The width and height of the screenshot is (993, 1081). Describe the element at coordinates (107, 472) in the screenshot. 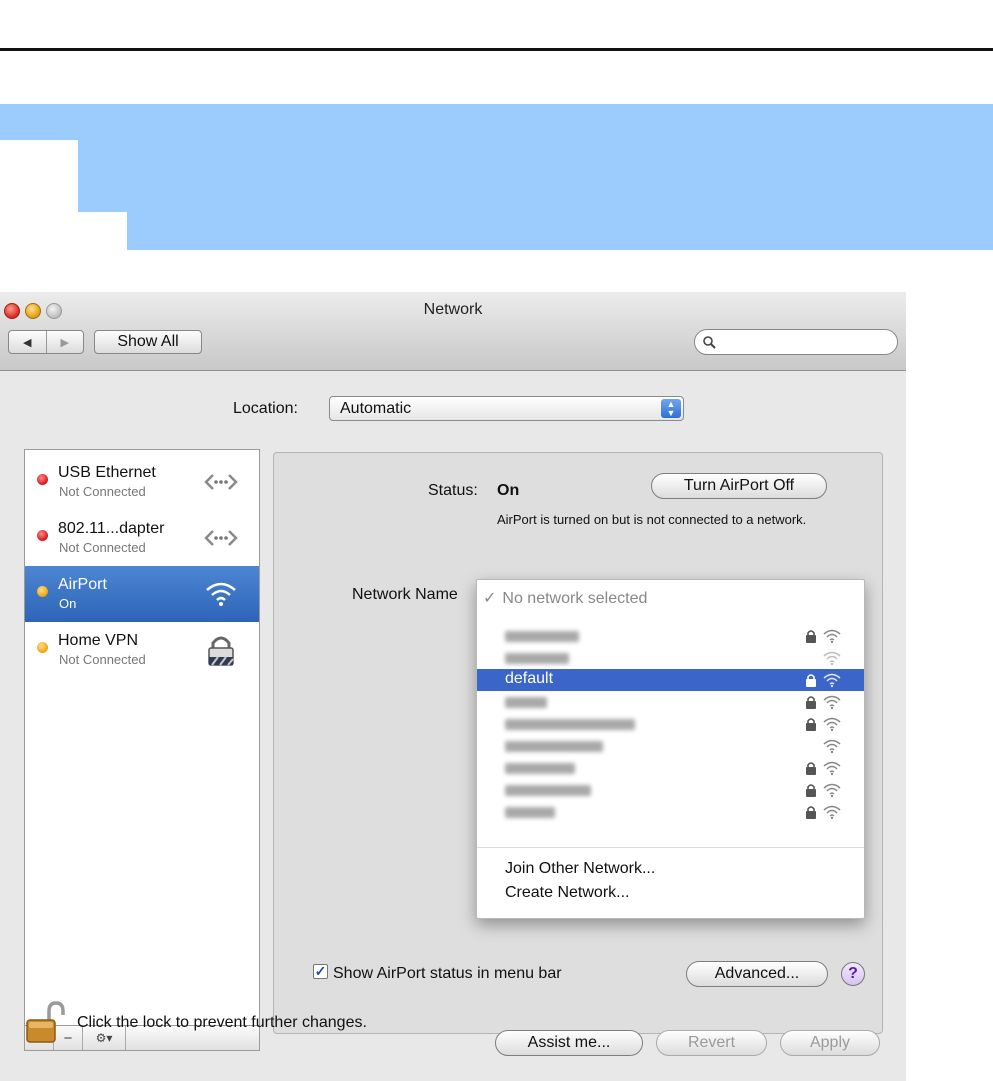

I see `service-name: USB Ethernet` at that location.